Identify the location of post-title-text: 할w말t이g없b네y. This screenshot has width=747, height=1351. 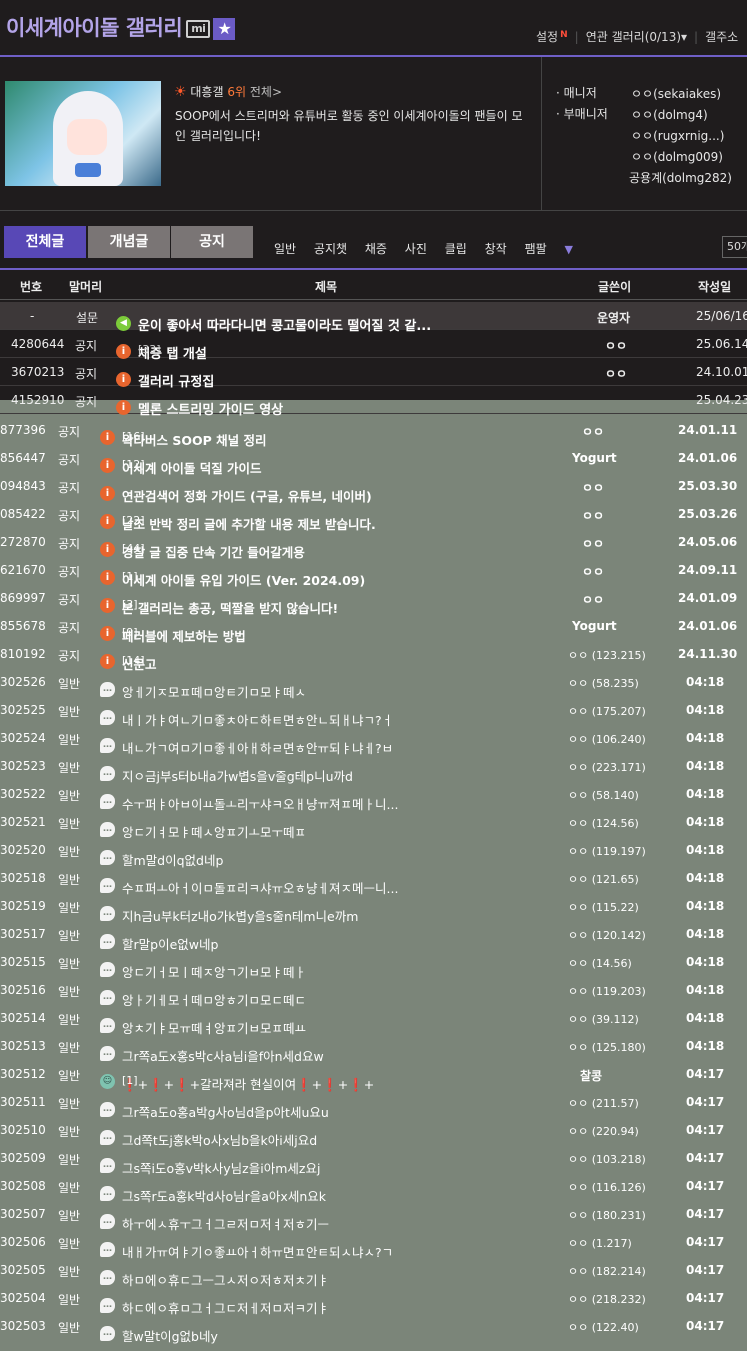
(170, 1335).